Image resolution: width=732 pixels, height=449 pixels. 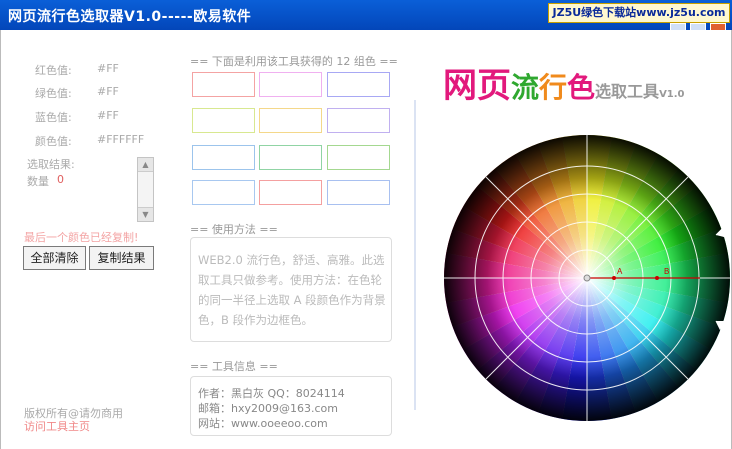 I want to click on result-label: 选取结果:, so click(x=51, y=164).